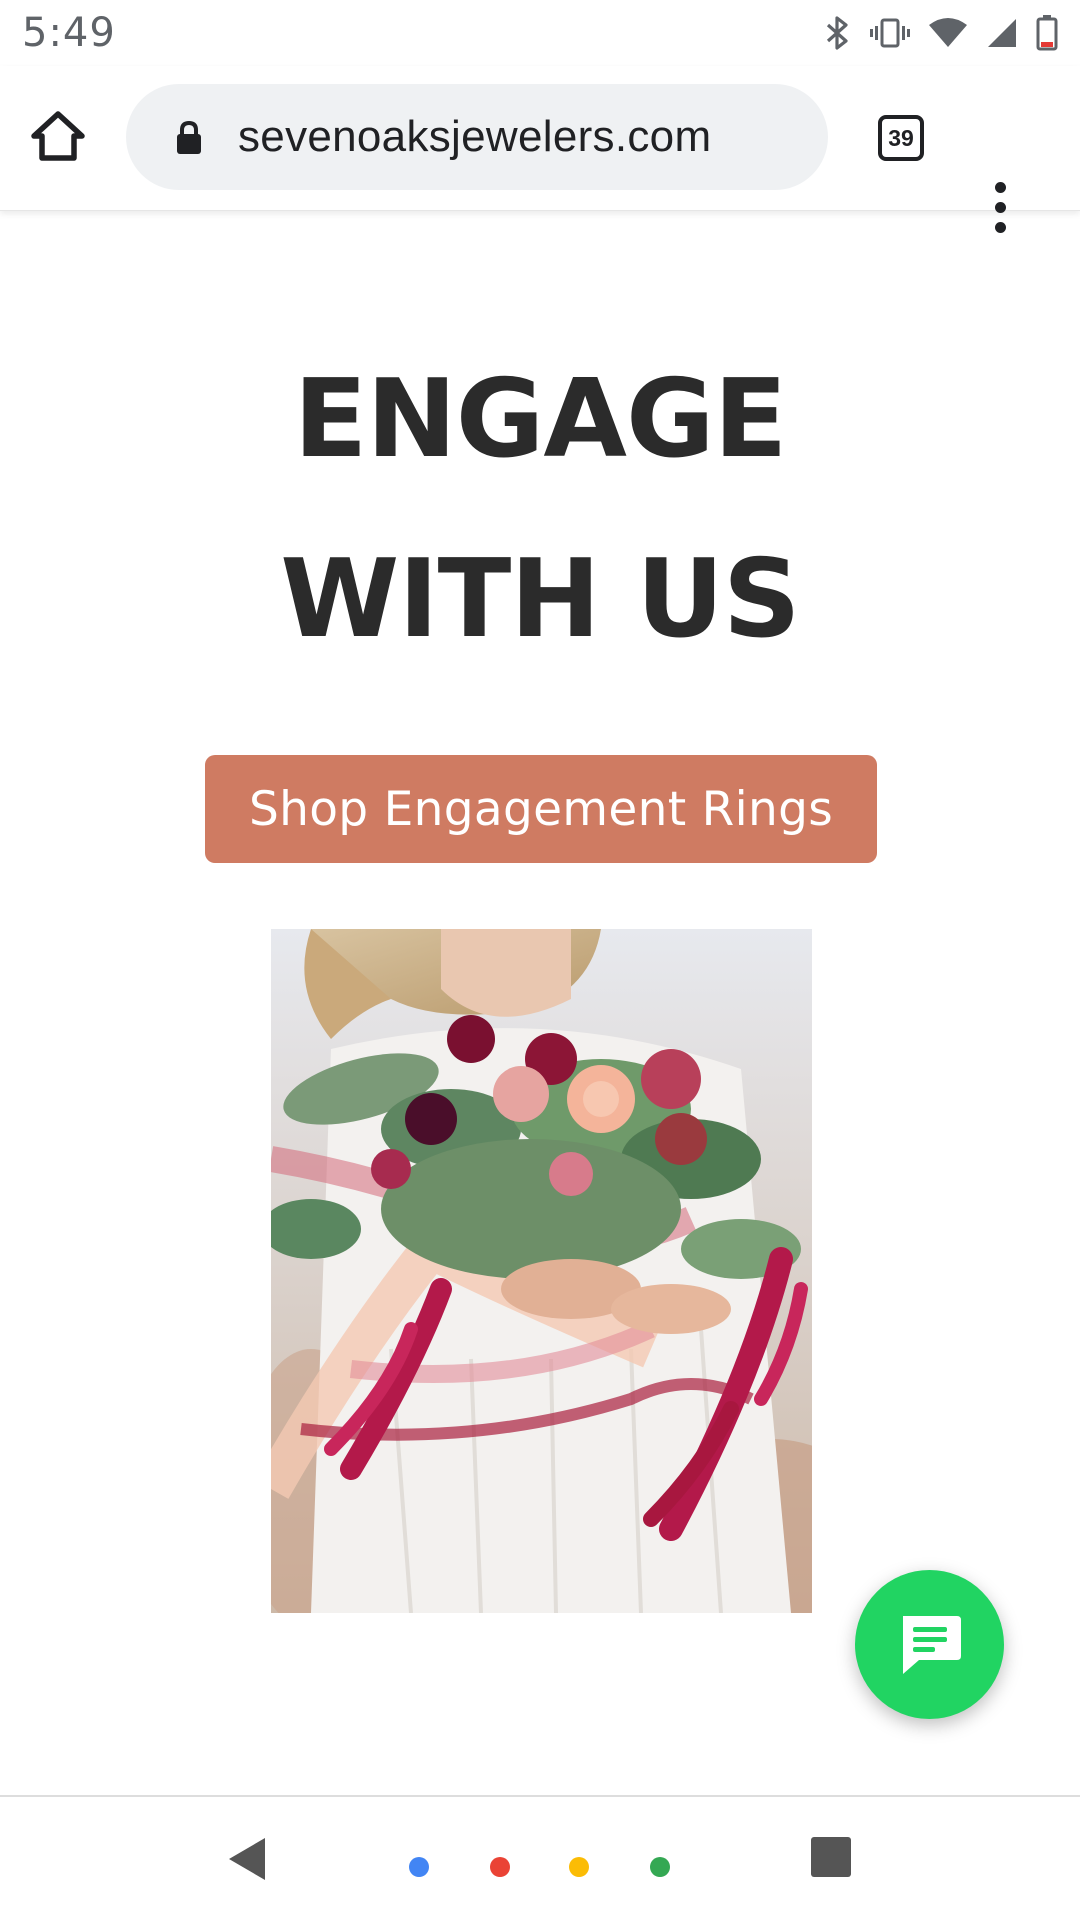  Describe the element at coordinates (540, 33) in the screenshot. I see `status-bar: 5:49` at that location.